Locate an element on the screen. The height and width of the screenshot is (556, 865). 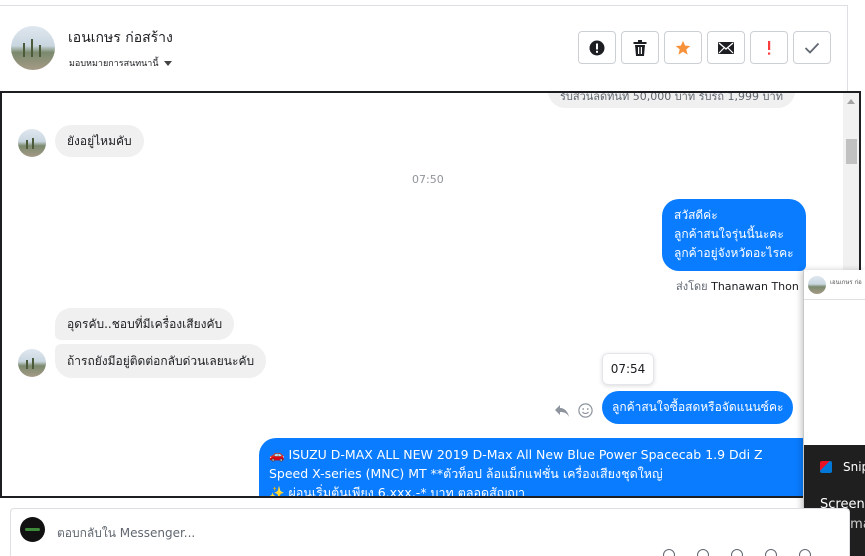
trash-icon is located at coordinates (640, 47).